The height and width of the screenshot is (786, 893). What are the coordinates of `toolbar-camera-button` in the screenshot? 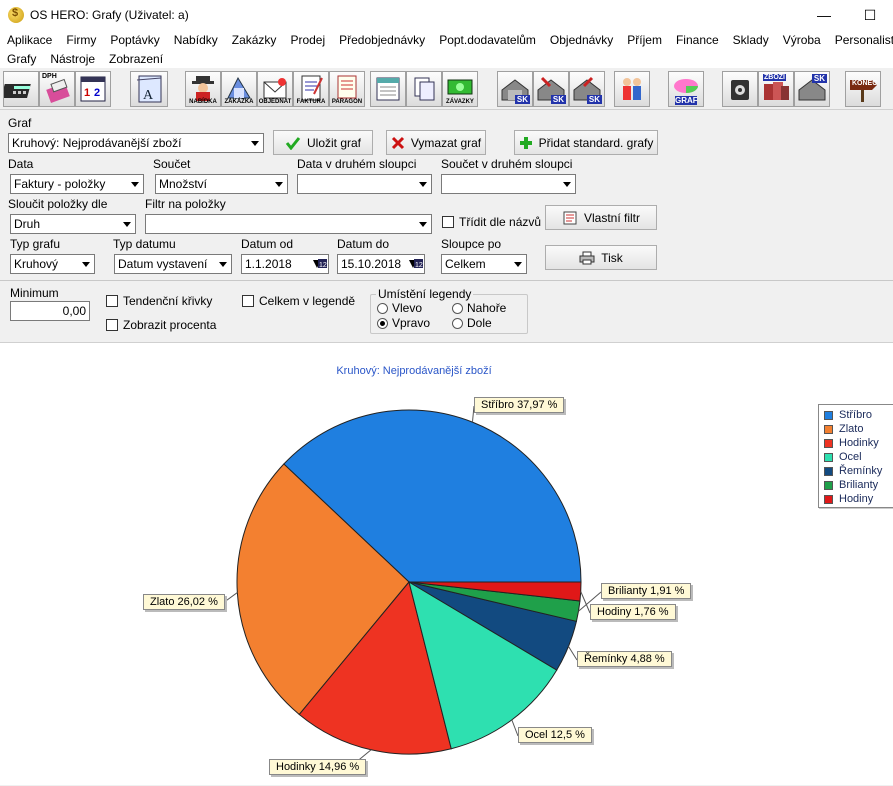 It's located at (740, 89).